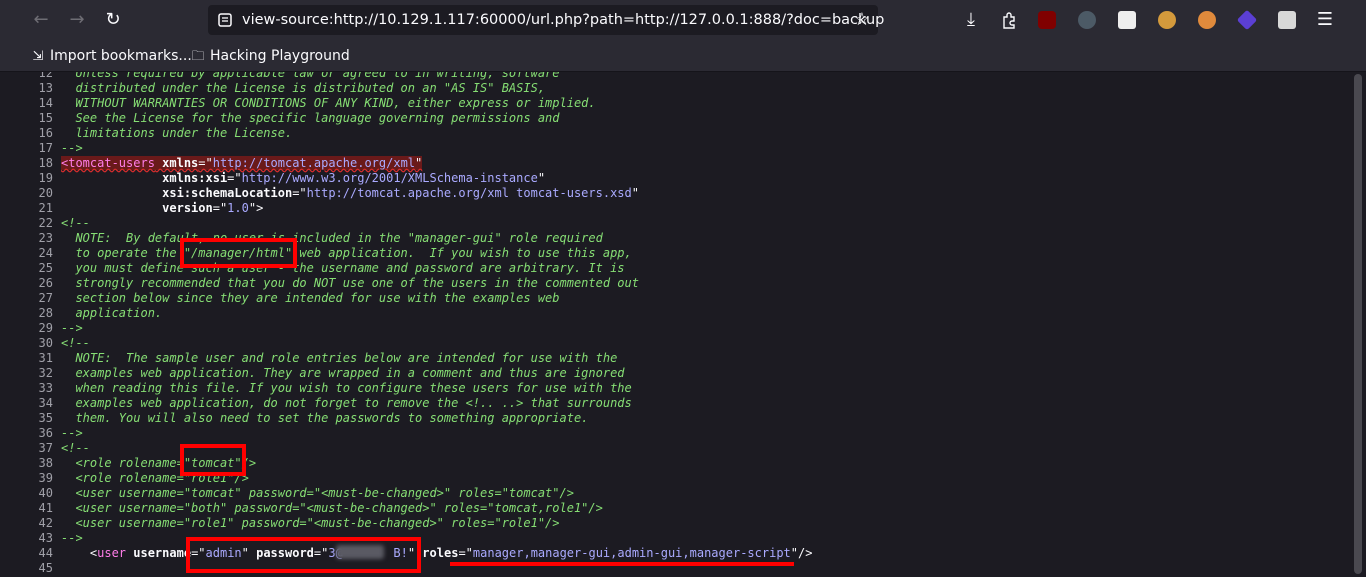 The image size is (1366, 577). I want to click on line-number: 36, so click(45, 433).